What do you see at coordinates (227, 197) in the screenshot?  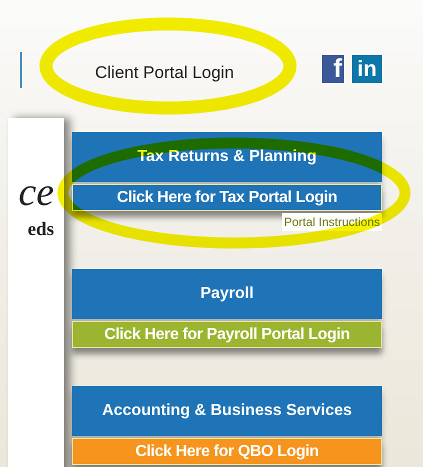 I see `login-button: Click Here for Tax Portal Login` at bounding box center [227, 197].